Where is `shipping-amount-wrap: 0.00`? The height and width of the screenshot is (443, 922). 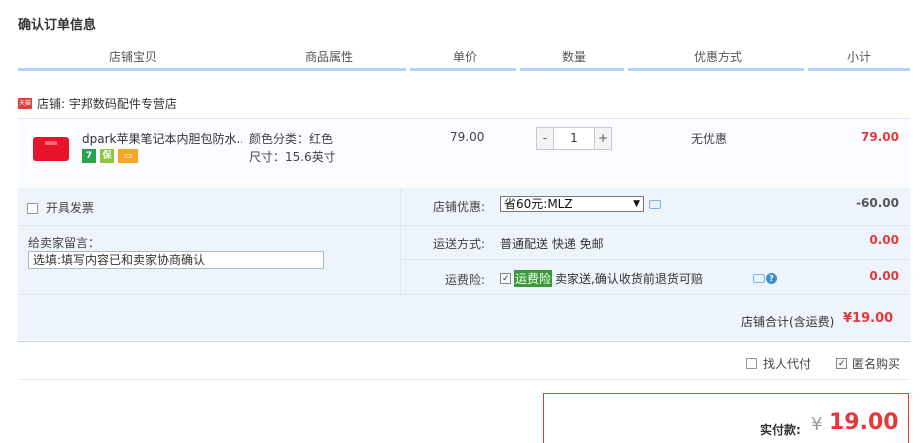 shipping-amount-wrap: 0.00 is located at coordinates (859, 240).